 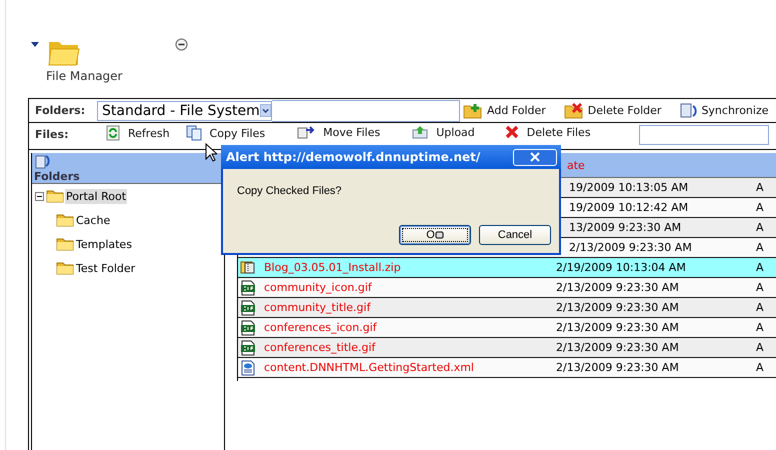 What do you see at coordinates (574, 110) in the screenshot?
I see `delete-folder-icon` at bounding box center [574, 110].